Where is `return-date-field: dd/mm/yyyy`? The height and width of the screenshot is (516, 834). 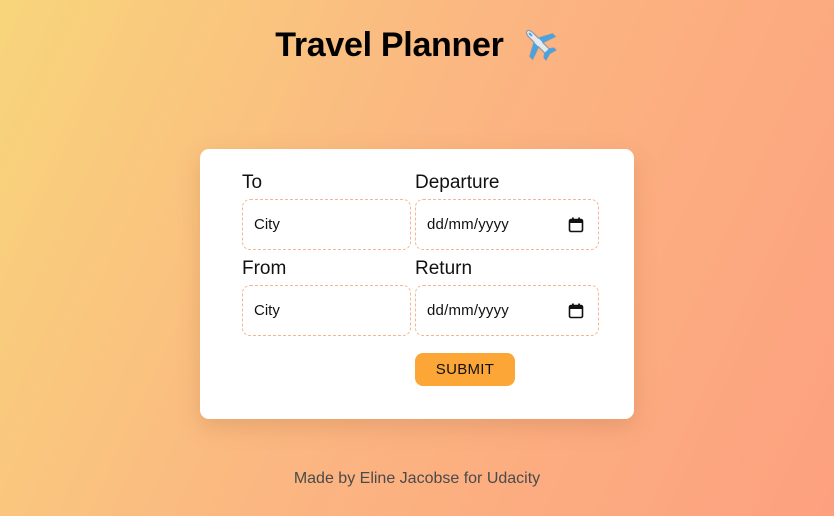 return-date-field: dd/mm/yyyy is located at coordinates (507, 310).